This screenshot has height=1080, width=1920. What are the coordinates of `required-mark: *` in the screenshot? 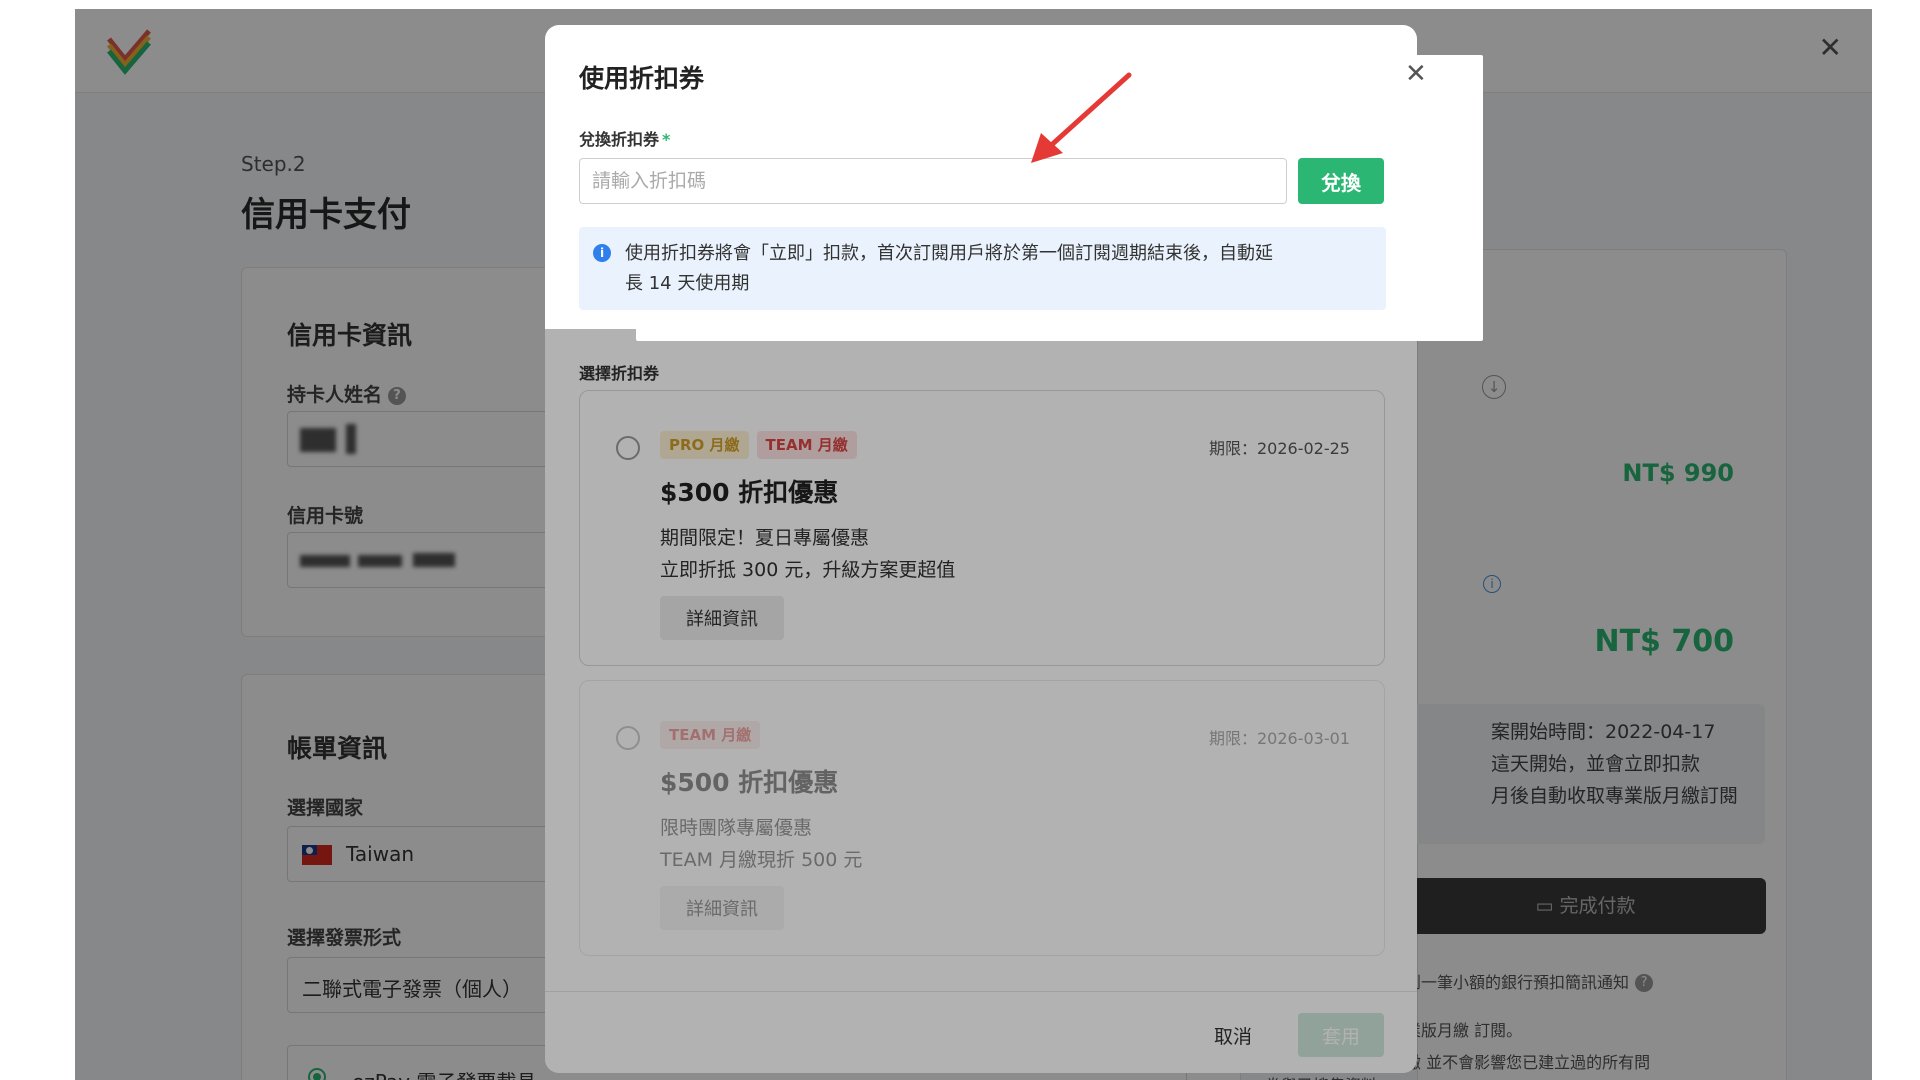 It's located at (666, 139).